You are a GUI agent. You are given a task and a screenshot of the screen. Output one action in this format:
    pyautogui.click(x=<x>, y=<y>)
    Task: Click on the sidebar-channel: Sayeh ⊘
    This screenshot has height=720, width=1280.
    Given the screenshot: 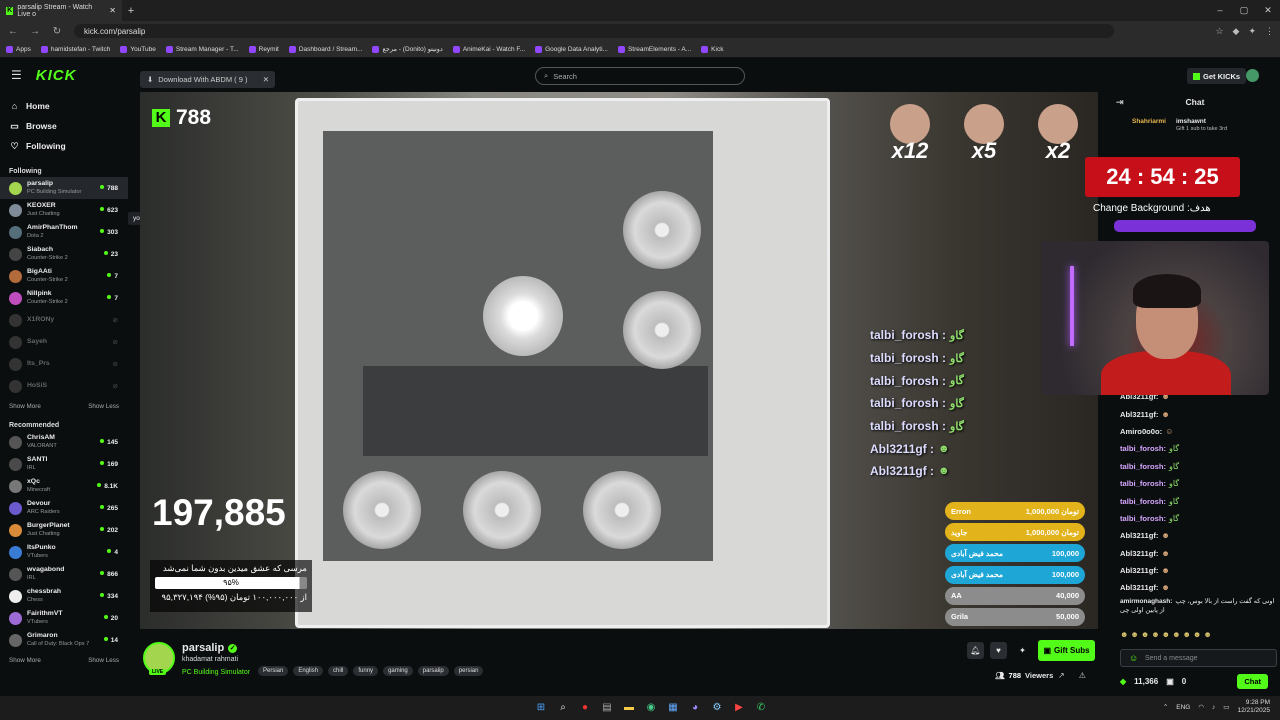 What is the action you would take?
    pyautogui.click(x=64, y=342)
    